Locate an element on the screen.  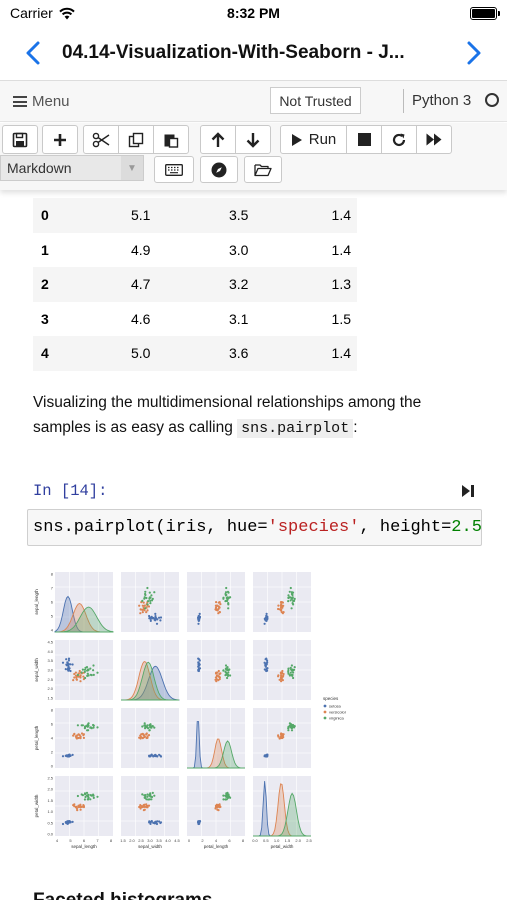
keyboard-icon is located at coordinates (174, 169).